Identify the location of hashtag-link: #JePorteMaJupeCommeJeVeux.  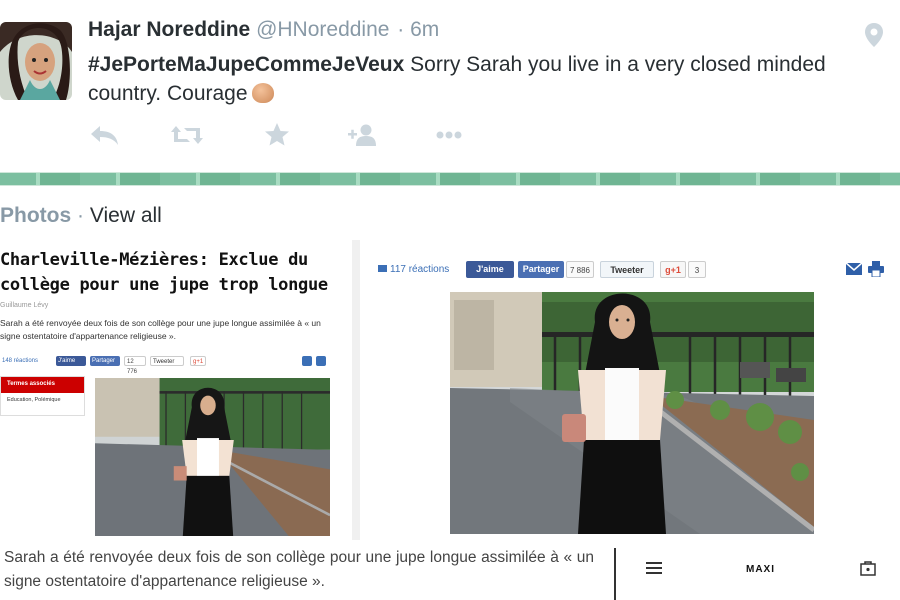
(246, 64).